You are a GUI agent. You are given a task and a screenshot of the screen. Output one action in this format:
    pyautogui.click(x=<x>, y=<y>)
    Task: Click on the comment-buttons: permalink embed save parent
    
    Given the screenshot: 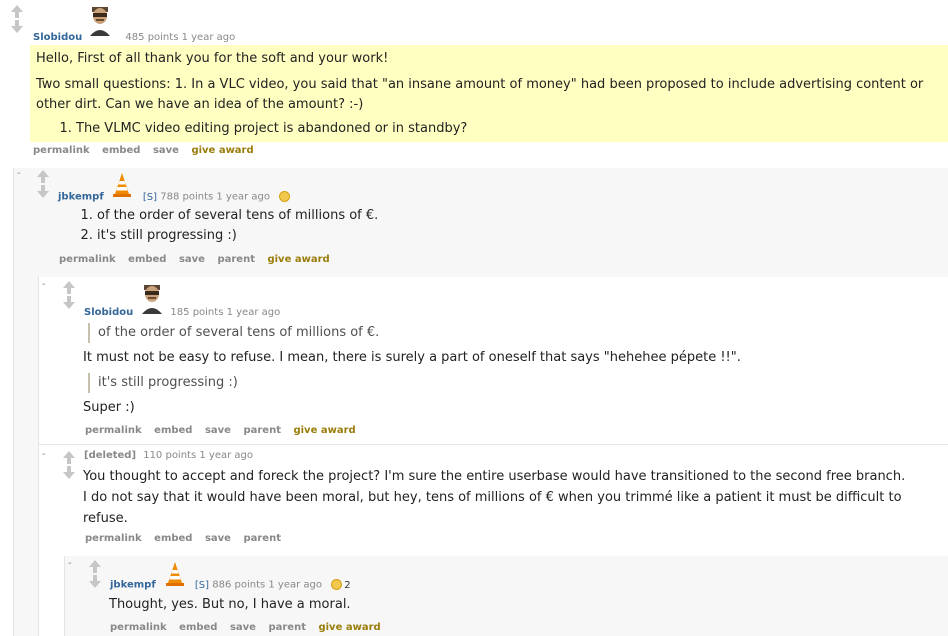 What is the action you would take?
    pyautogui.click(x=187, y=538)
    